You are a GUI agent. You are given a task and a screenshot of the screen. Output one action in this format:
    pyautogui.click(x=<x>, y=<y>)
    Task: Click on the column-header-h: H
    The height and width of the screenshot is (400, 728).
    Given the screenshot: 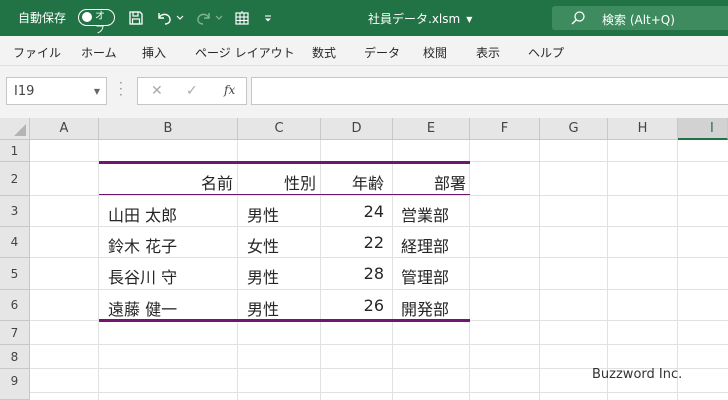 What is the action you would take?
    pyautogui.click(x=643, y=129)
    